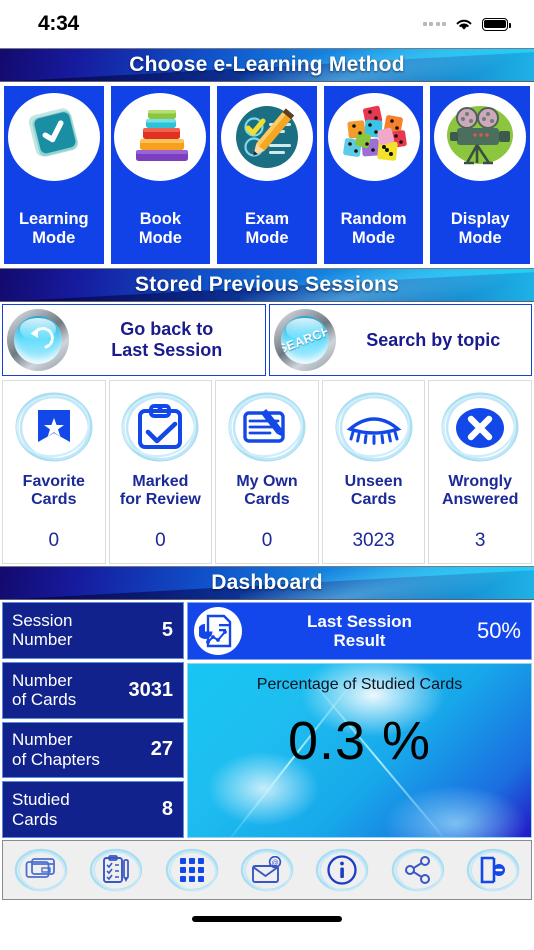 This screenshot has width=534, height=950. I want to click on search-by-topic-button: SEARCH Search by topic, so click(400, 340).